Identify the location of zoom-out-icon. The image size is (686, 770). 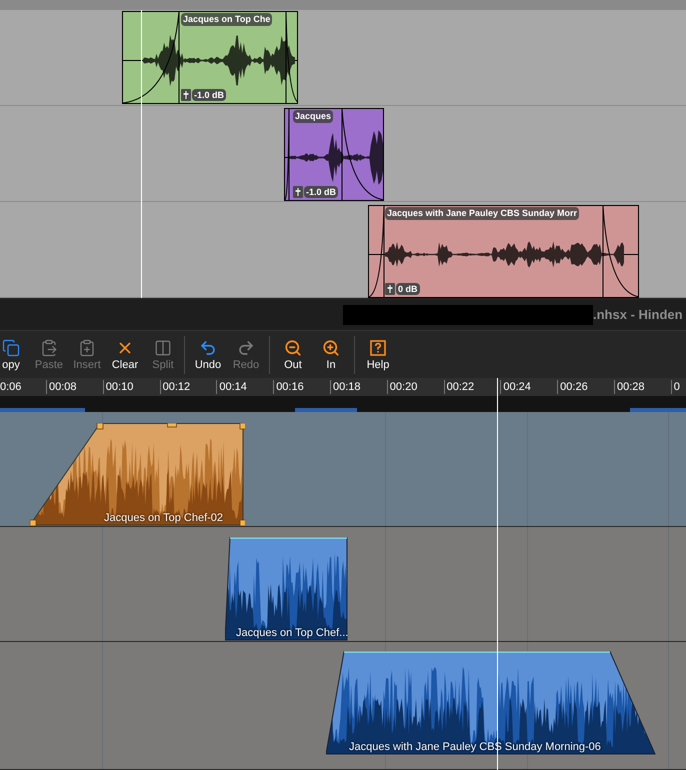
(293, 347).